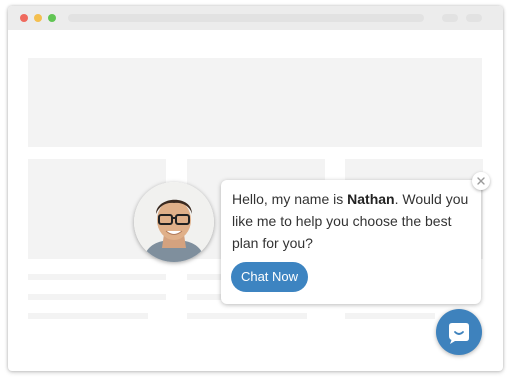 This screenshot has height=384, width=512. Describe the element at coordinates (371, 199) in the screenshot. I see `agent-name: Nathan` at that location.